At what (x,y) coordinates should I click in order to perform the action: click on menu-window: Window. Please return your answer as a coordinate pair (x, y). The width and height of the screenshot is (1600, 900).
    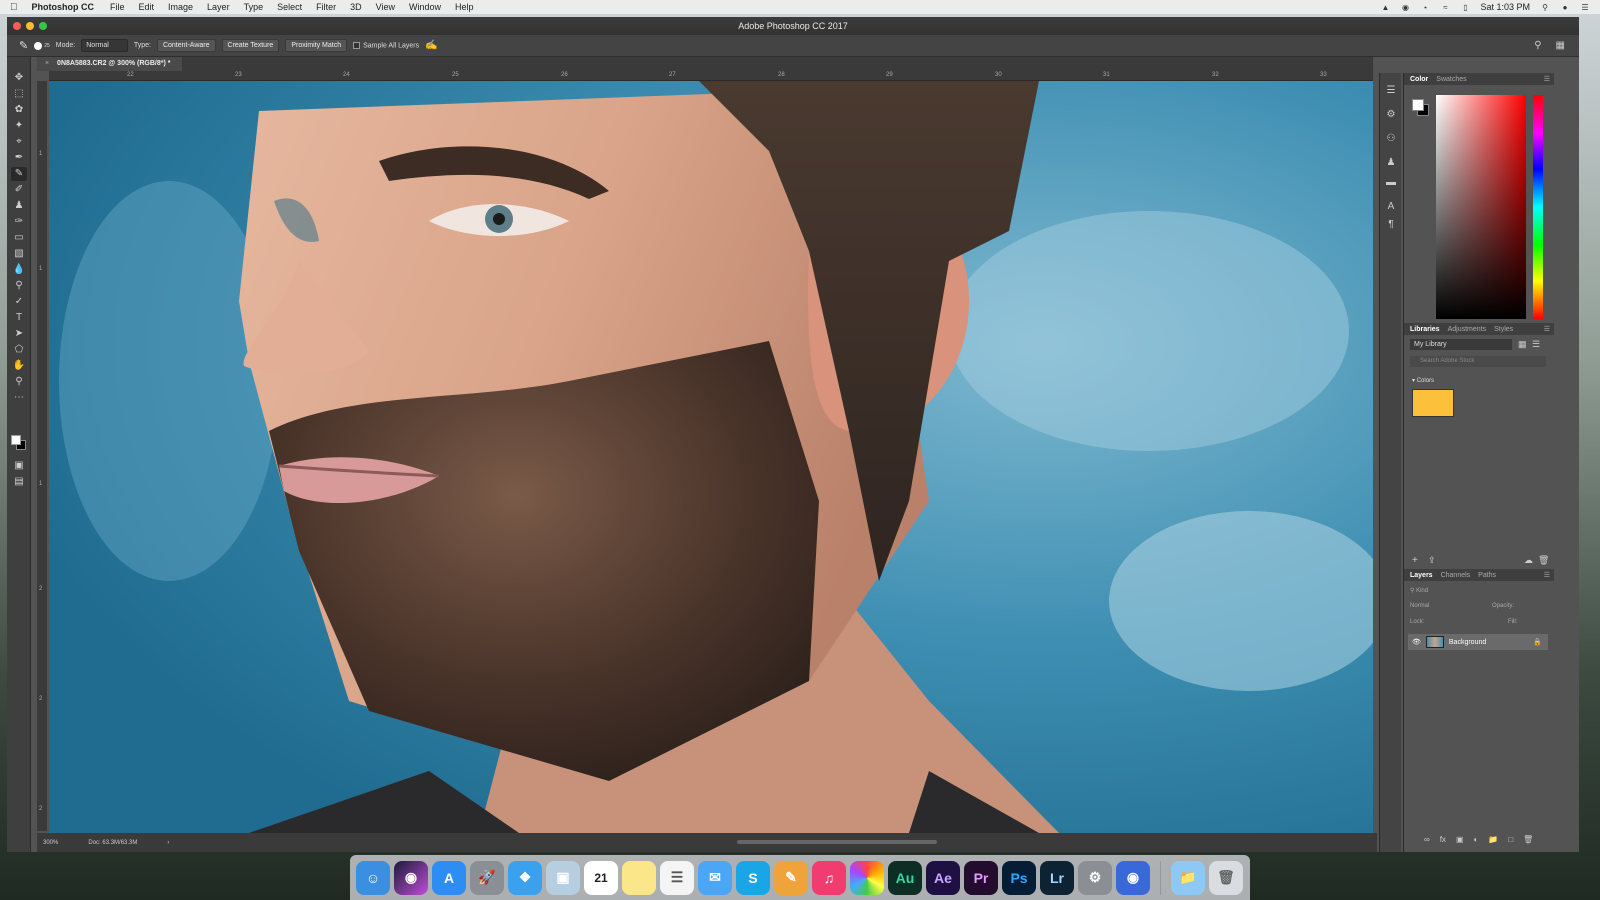
    Looking at the image, I should click on (425, 7).